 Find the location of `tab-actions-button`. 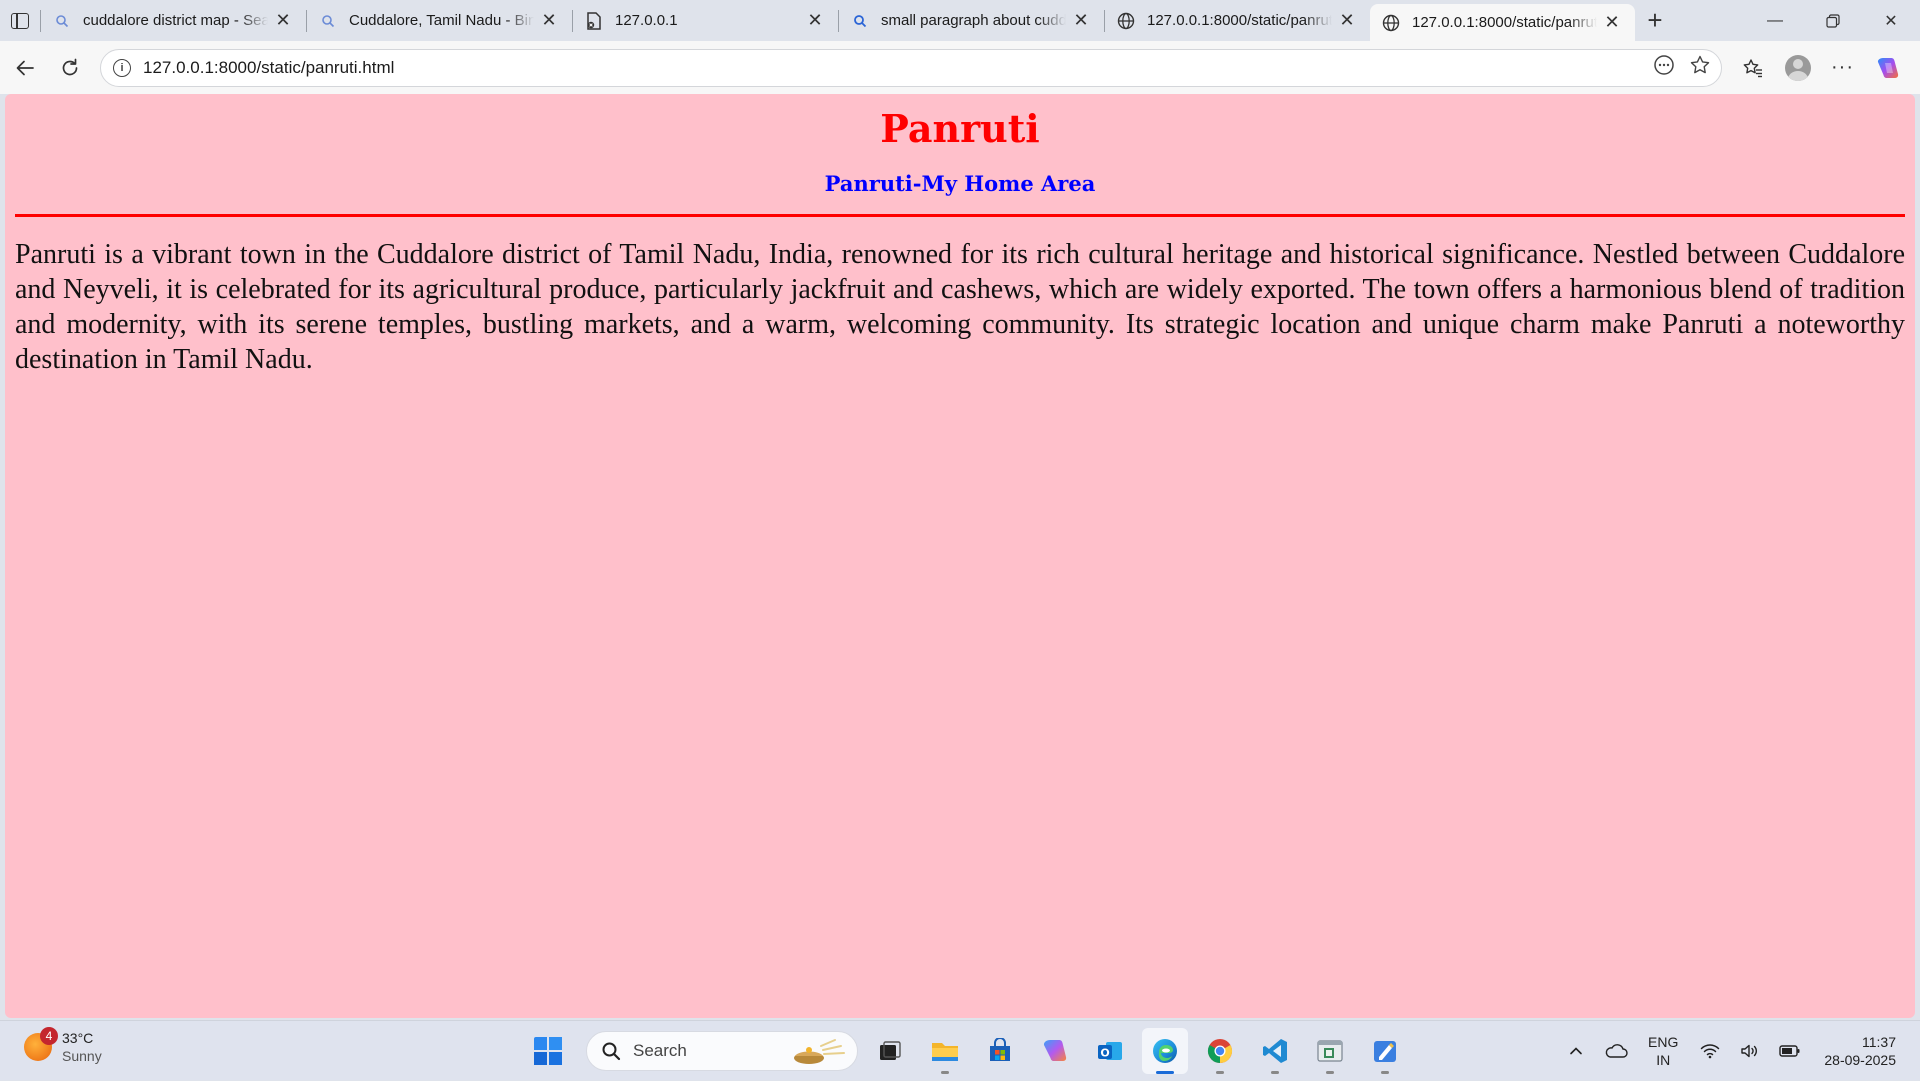

tab-actions-button is located at coordinates (20, 20).